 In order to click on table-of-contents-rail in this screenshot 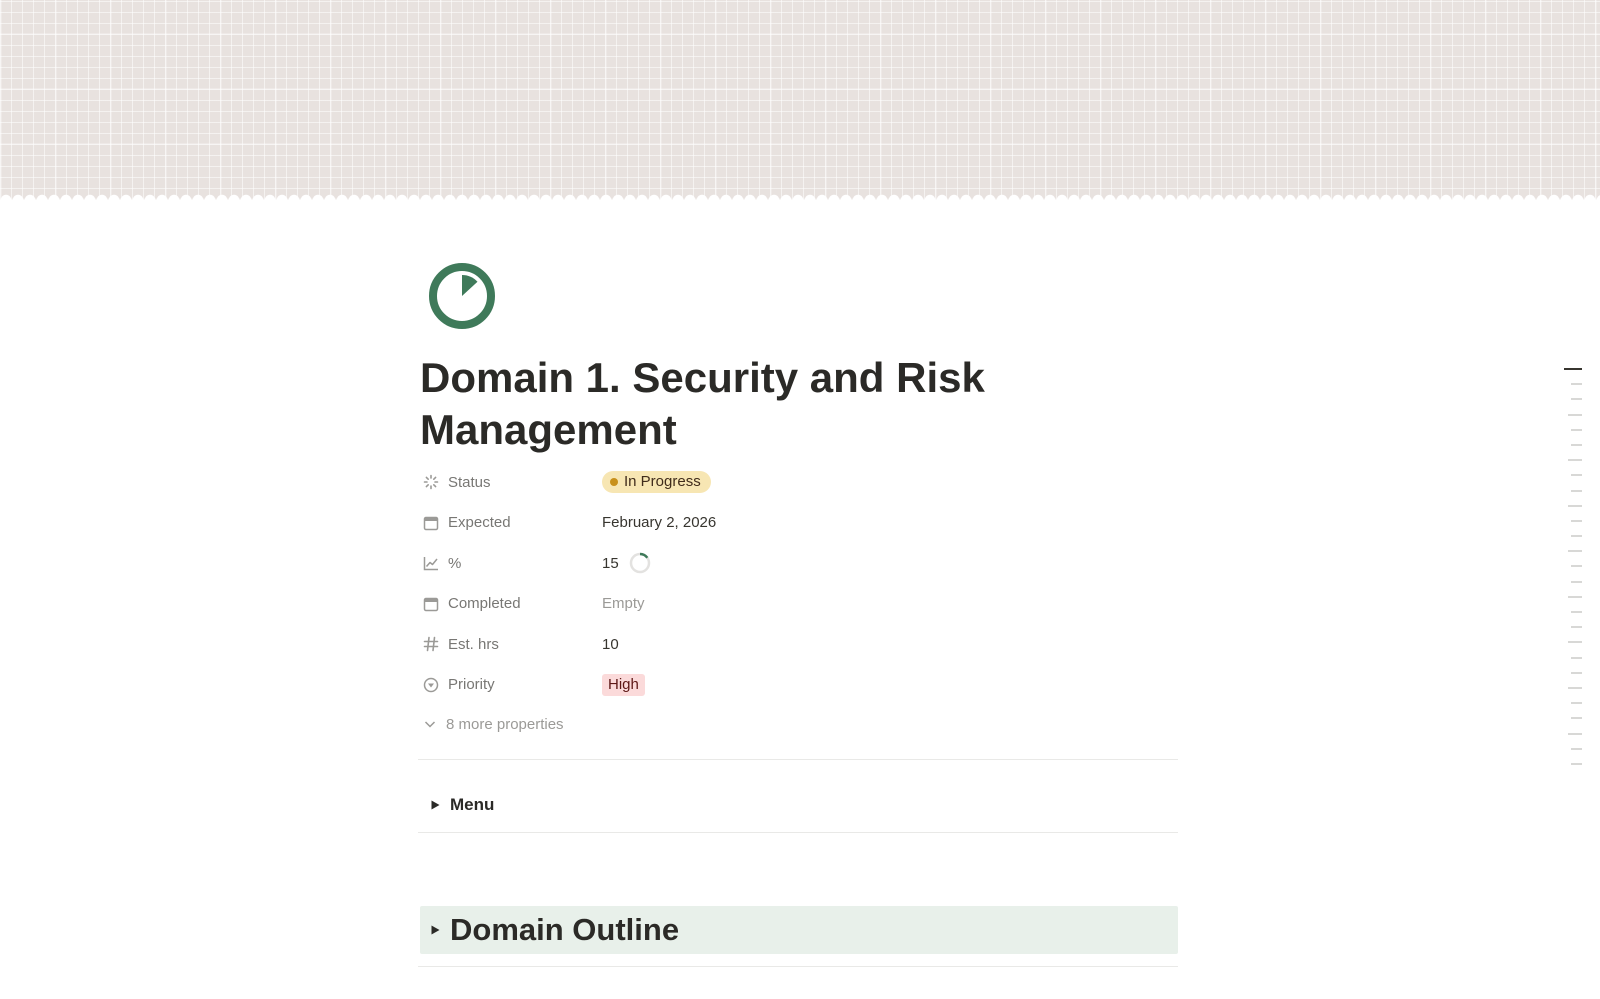, I will do `click(1571, 573)`.